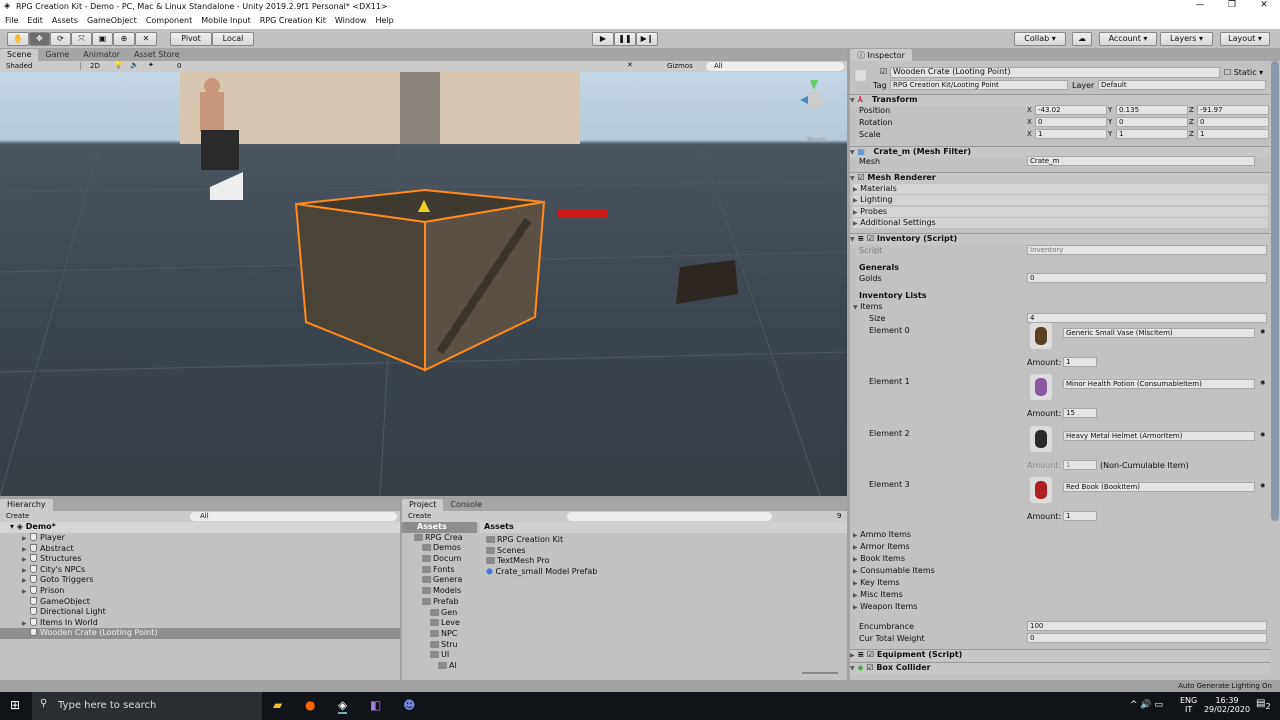 Image resolution: width=1280 pixels, height=720 pixels. I want to click on hierarchy-item: ▶ Structures, so click(200, 559).